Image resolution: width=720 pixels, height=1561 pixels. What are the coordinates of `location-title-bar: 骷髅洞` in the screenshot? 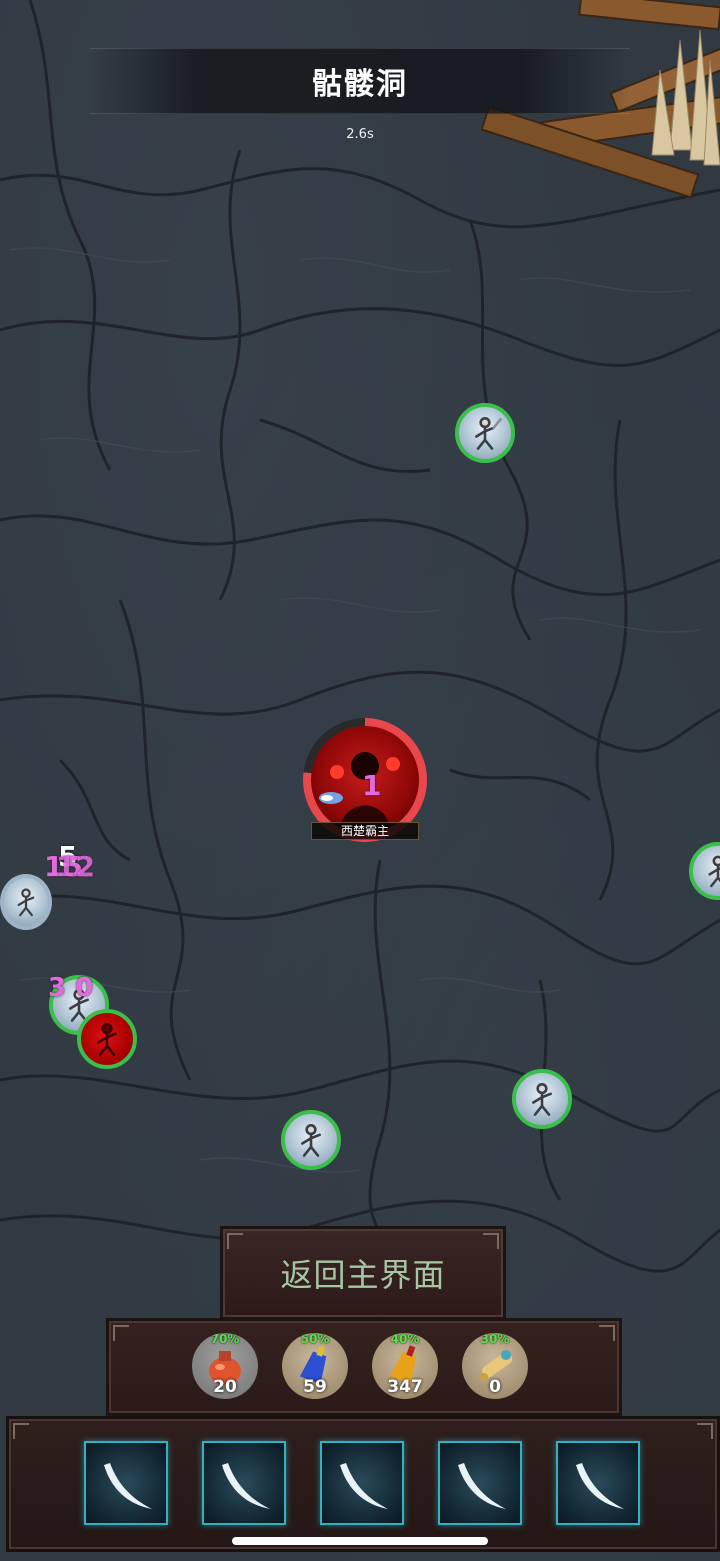 It's located at (360, 81).